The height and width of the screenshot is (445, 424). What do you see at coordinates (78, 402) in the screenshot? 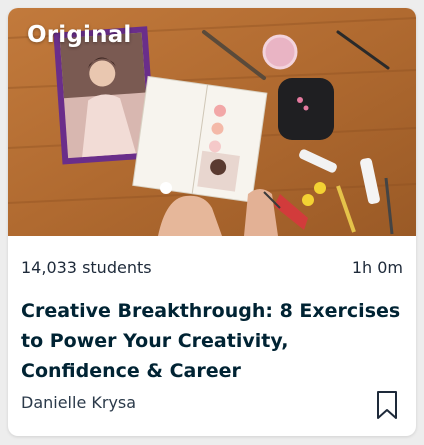
I see `teacher-name: Danielle Krysa` at bounding box center [78, 402].